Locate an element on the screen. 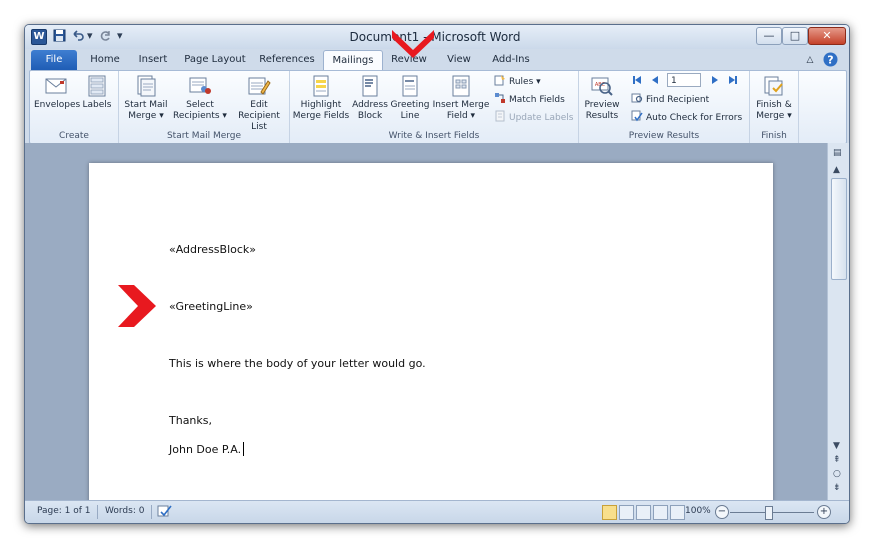  scroll-thumb is located at coordinates (839, 229).